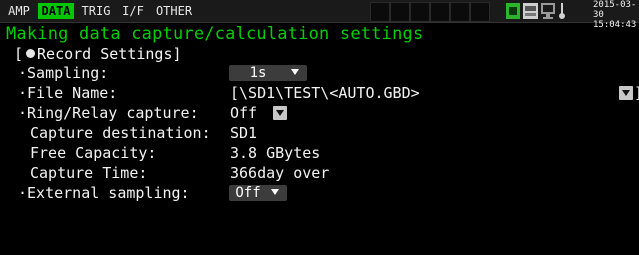  I want to click on clock-date: 2015-03-30, so click(615, 10).